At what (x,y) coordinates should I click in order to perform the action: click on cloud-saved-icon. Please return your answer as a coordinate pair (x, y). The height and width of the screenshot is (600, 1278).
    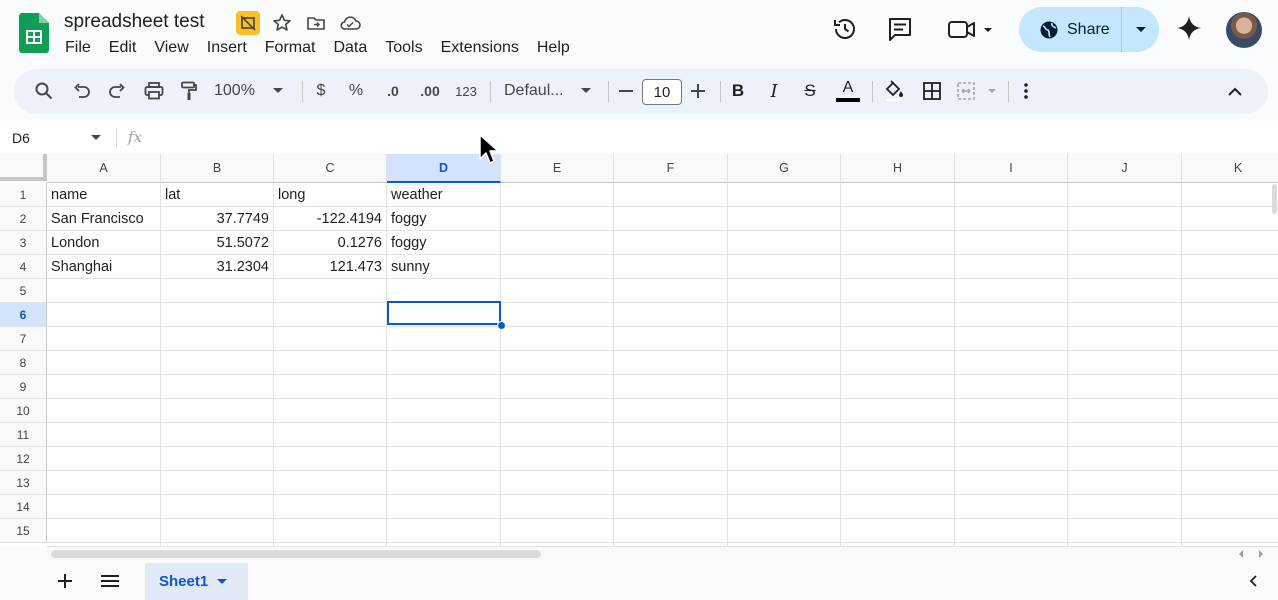
    Looking at the image, I should click on (350, 23).